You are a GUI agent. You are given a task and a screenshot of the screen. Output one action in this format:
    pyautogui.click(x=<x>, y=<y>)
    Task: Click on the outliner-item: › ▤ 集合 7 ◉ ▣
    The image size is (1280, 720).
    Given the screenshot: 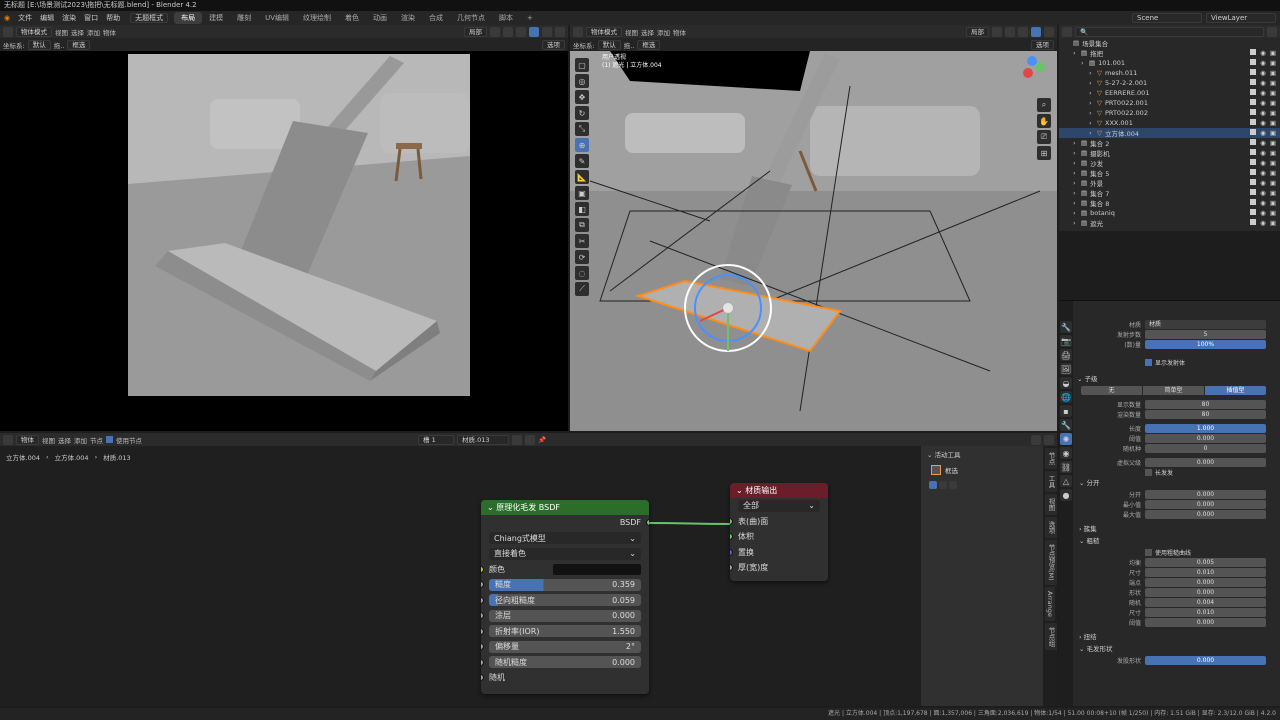 What is the action you would take?
    pyautogui.click(x=1169, y=193)
    